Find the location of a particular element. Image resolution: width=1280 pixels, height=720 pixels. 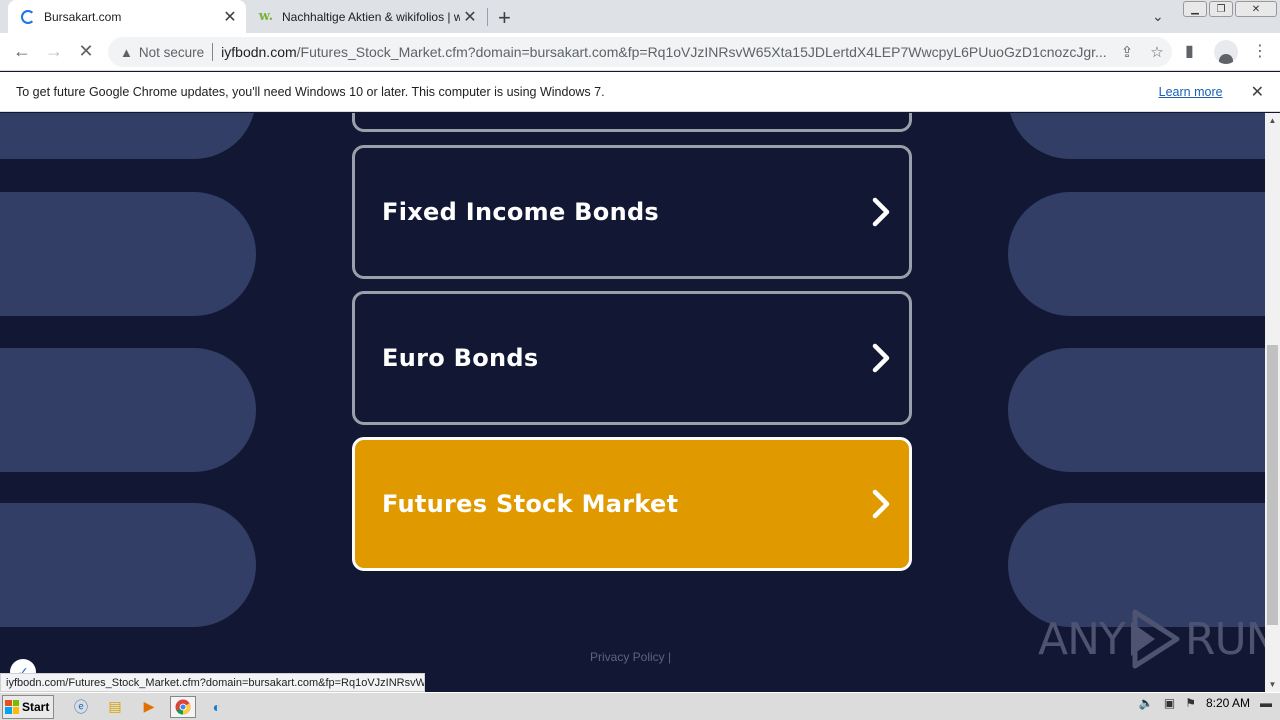

tab-title: Bursakart.com is located at coordinates (83, 16).